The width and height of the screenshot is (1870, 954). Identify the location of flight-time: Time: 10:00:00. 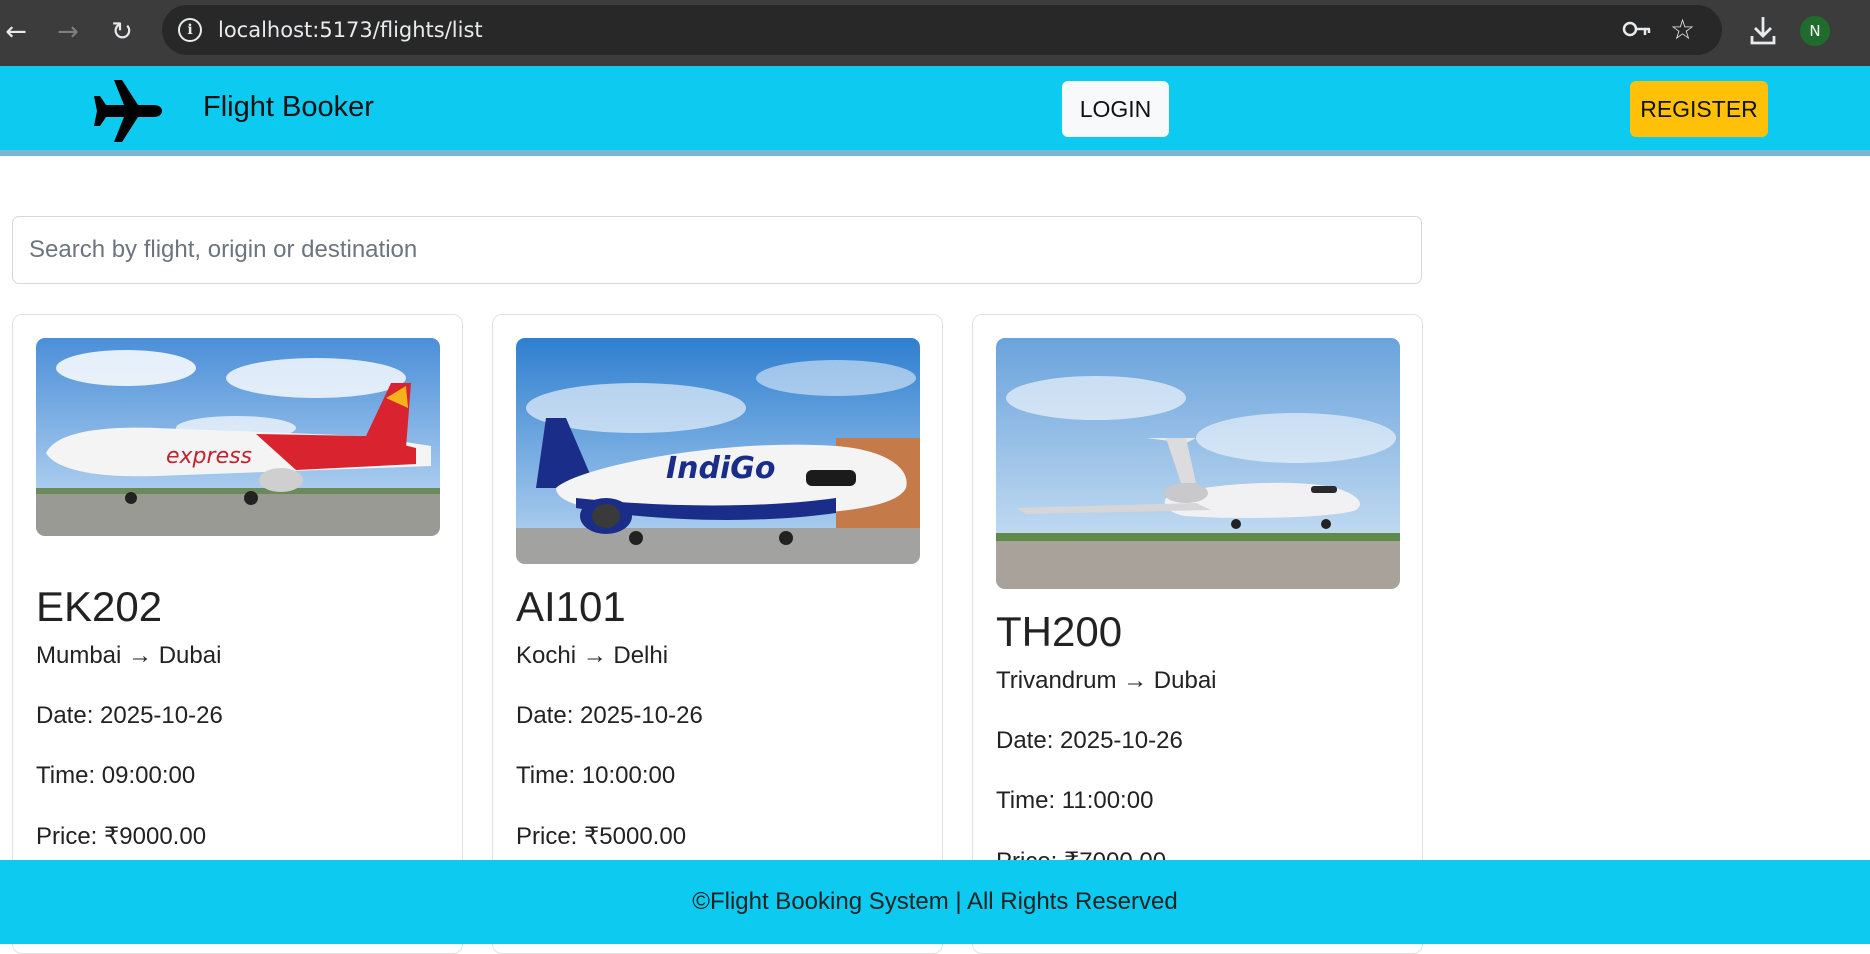
(596, 775).